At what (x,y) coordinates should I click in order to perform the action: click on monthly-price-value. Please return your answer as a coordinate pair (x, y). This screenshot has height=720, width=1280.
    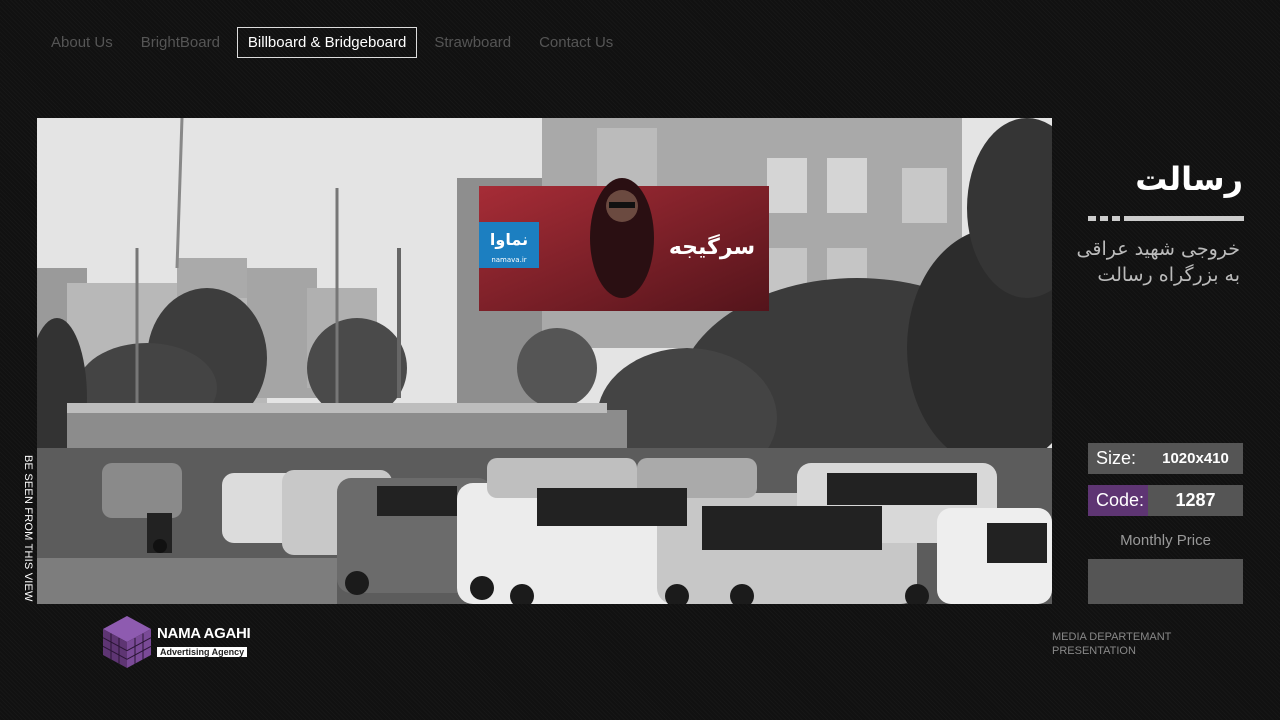
    Looking at the image, I should click on (1165, 581).